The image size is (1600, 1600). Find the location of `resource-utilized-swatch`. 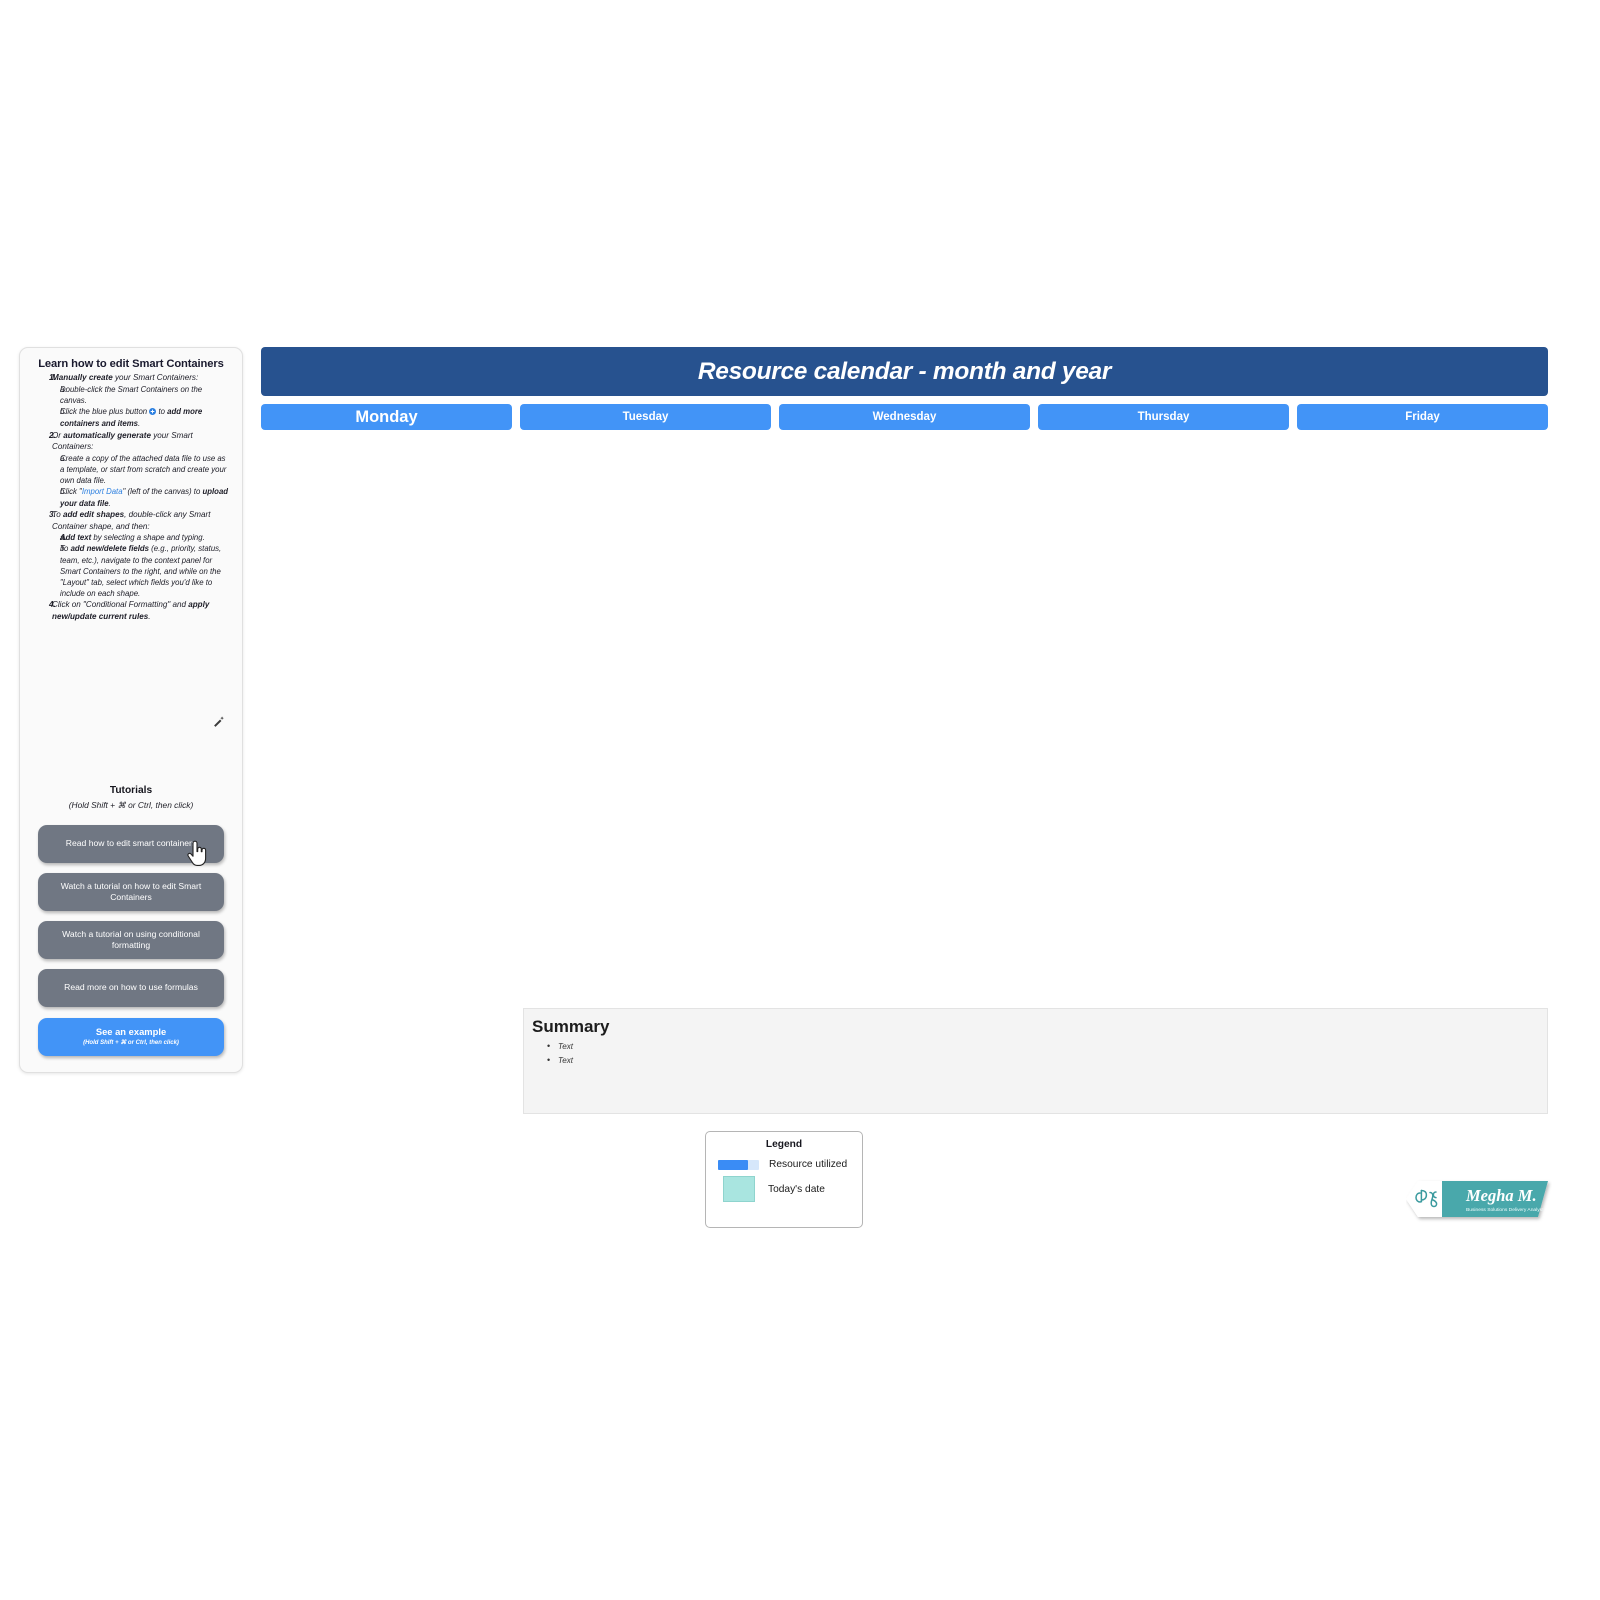

resource-utilized-swatch is located at coordinates (738, 1164).